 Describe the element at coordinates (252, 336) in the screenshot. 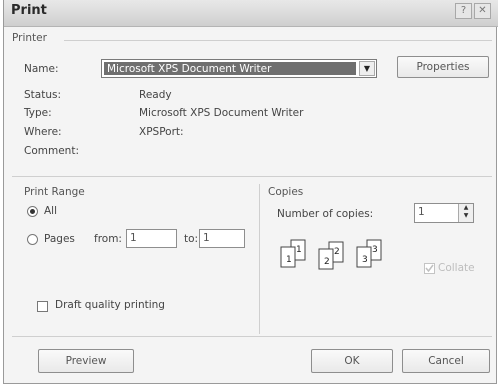

I see `footer-divider` at that location.